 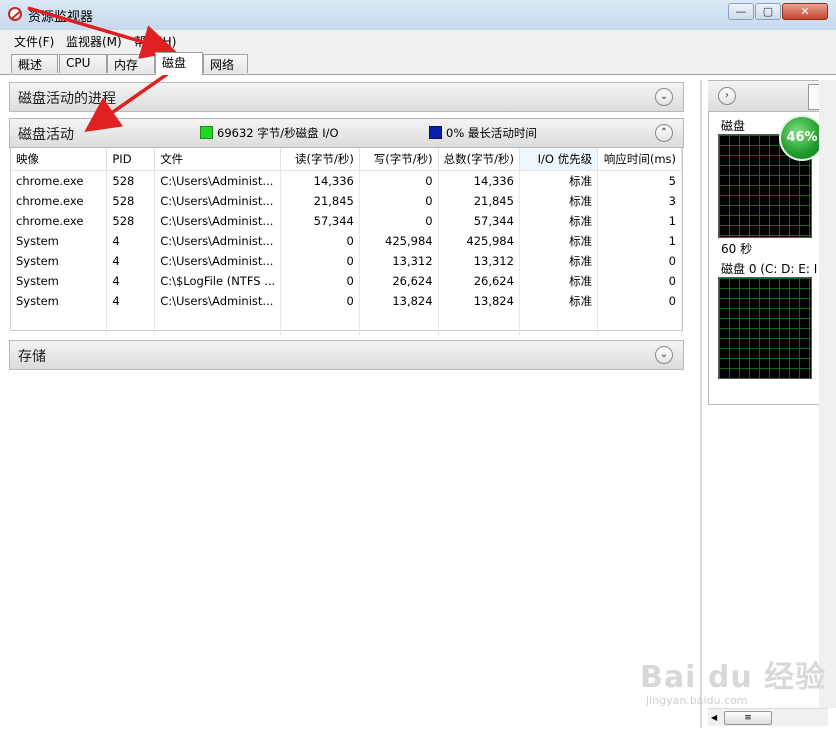 I want to click on cell-read: 14,336, so click(x=320, y=180).